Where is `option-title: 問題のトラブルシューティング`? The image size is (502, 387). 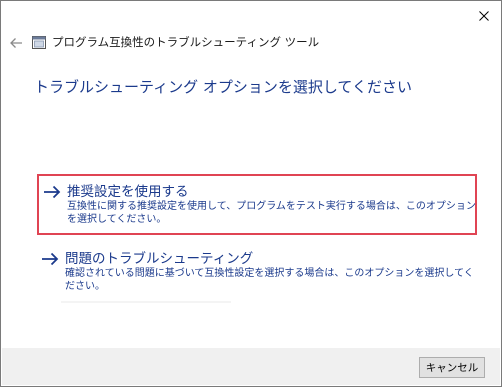 option-title: 問題のトラブルシューティング is located at coordinates (159, 259).